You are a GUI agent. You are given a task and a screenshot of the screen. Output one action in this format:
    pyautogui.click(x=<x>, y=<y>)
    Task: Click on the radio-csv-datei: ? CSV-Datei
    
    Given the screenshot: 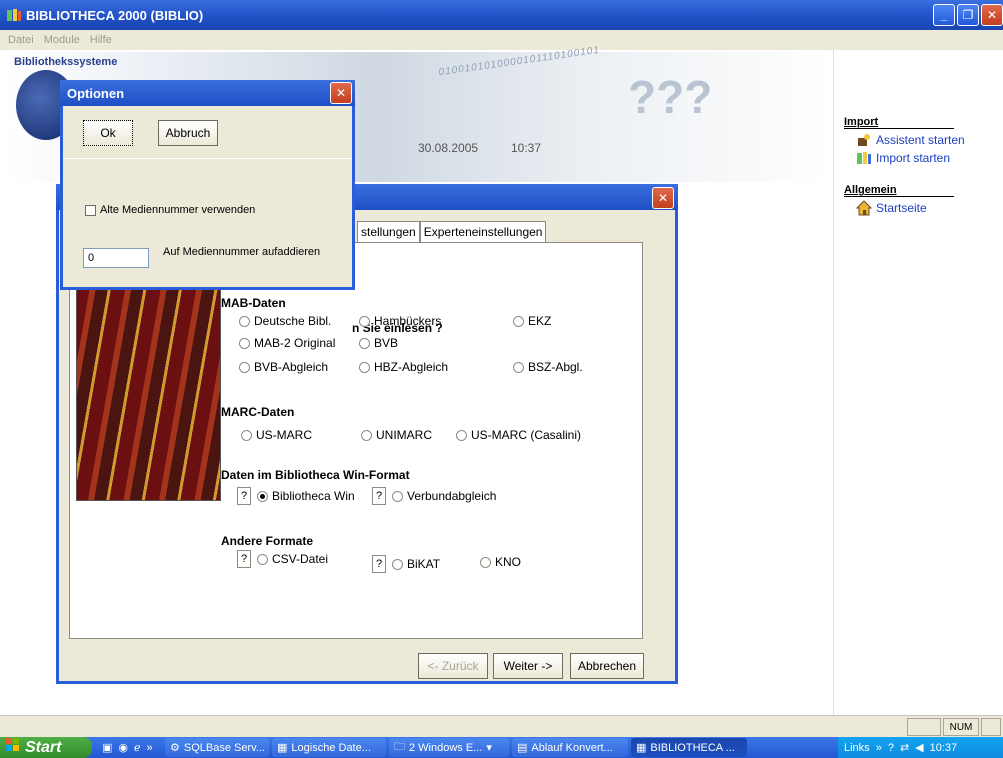 What is the action you would take?
    pyautogui.click(x=282, y=559)
    